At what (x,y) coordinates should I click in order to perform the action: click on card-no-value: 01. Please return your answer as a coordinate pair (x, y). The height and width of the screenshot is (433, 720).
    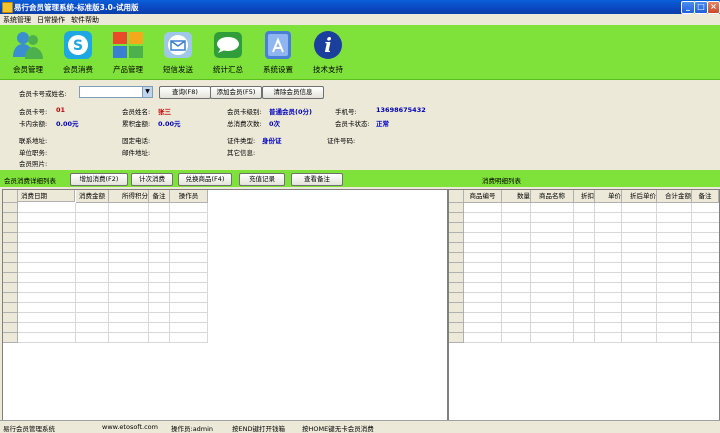
    Looking at the image, I should click on (61, 110).